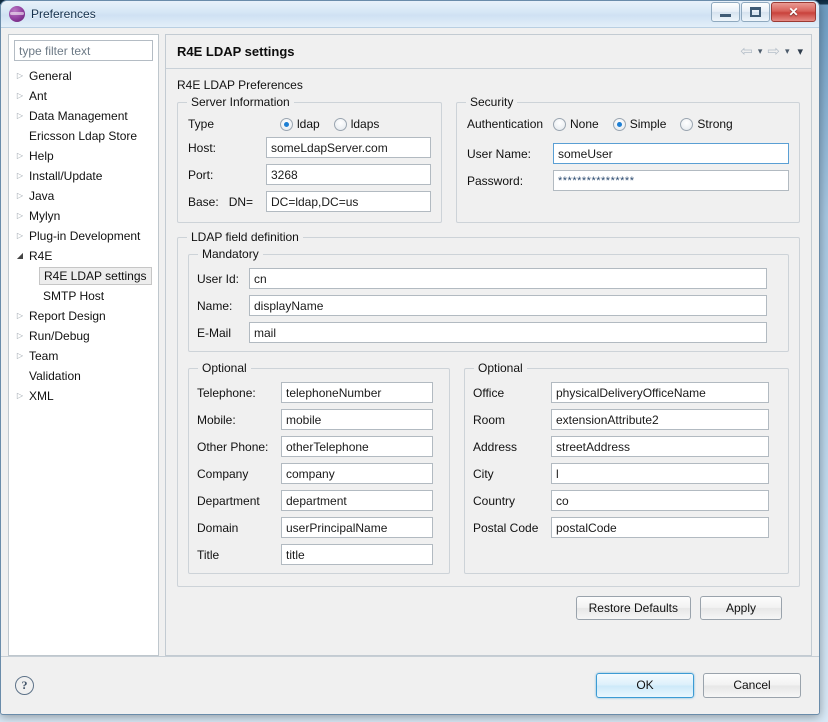 This screenshot has height=722, width=828. I want to click on optional-right-group-label: Optional, so click(500, 368).